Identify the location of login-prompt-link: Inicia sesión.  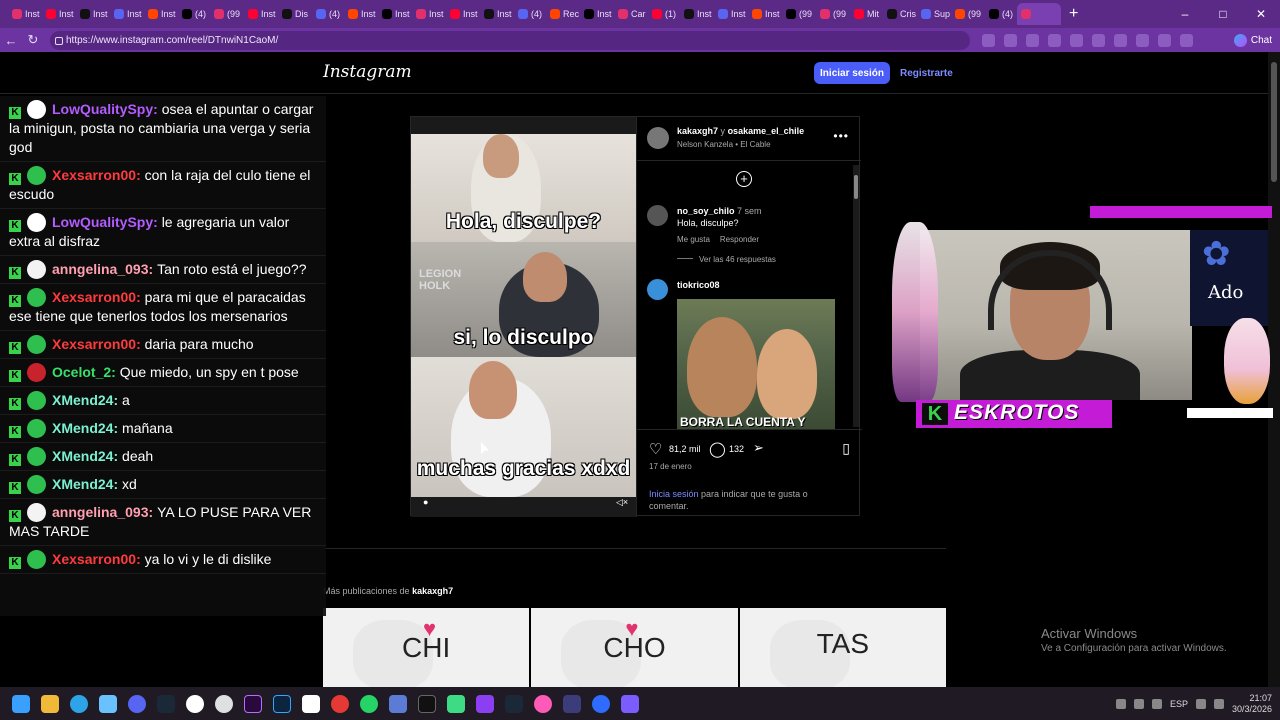
(674, 494).